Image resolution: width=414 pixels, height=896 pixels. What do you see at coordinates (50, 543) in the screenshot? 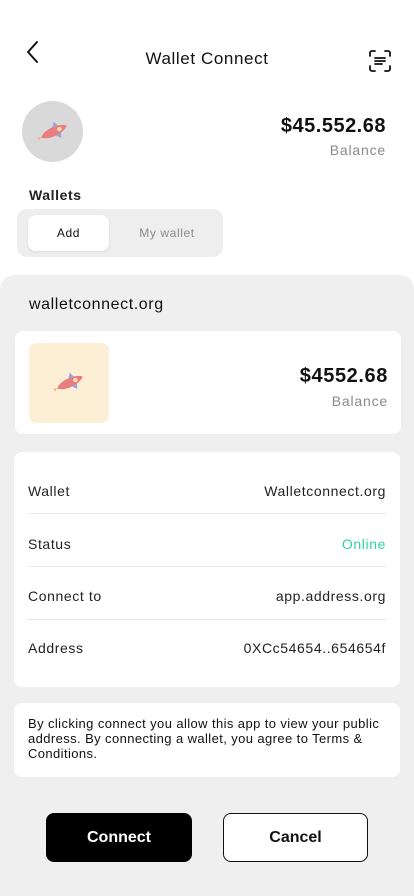
I see `detail-key: Status` at bounding box center [50, 543].